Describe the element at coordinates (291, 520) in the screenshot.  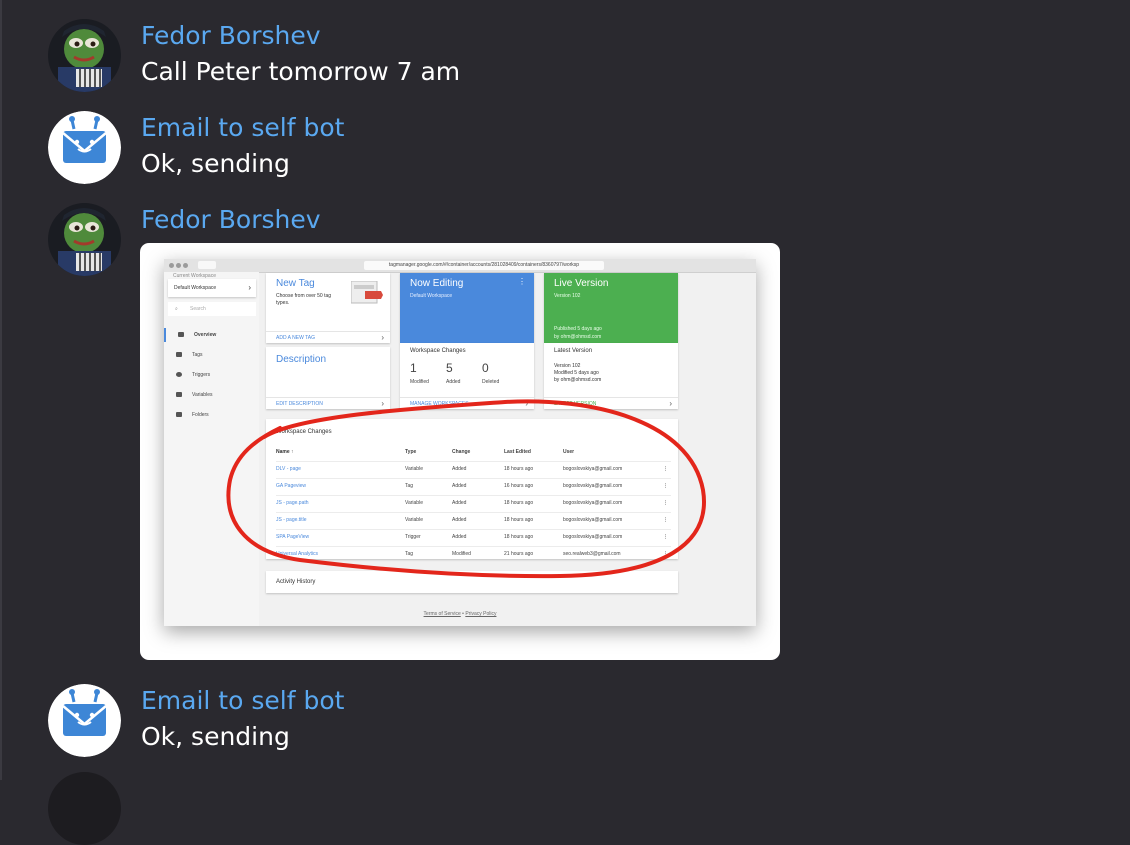
I see `cell-name: JS - page.title` at that location.